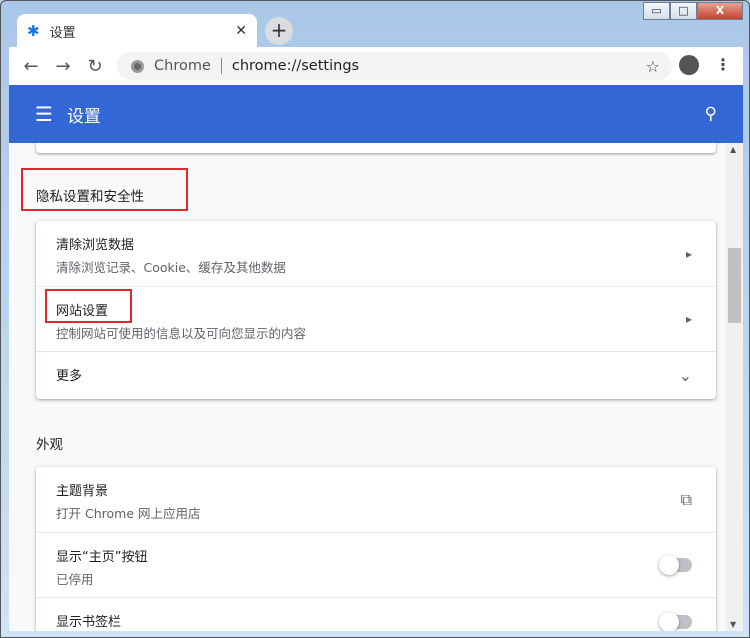 Image resolution: width=750 pixels, height=638 pixels. I want to click on item-title: 显示“主页”按钮, so click(102, 557).